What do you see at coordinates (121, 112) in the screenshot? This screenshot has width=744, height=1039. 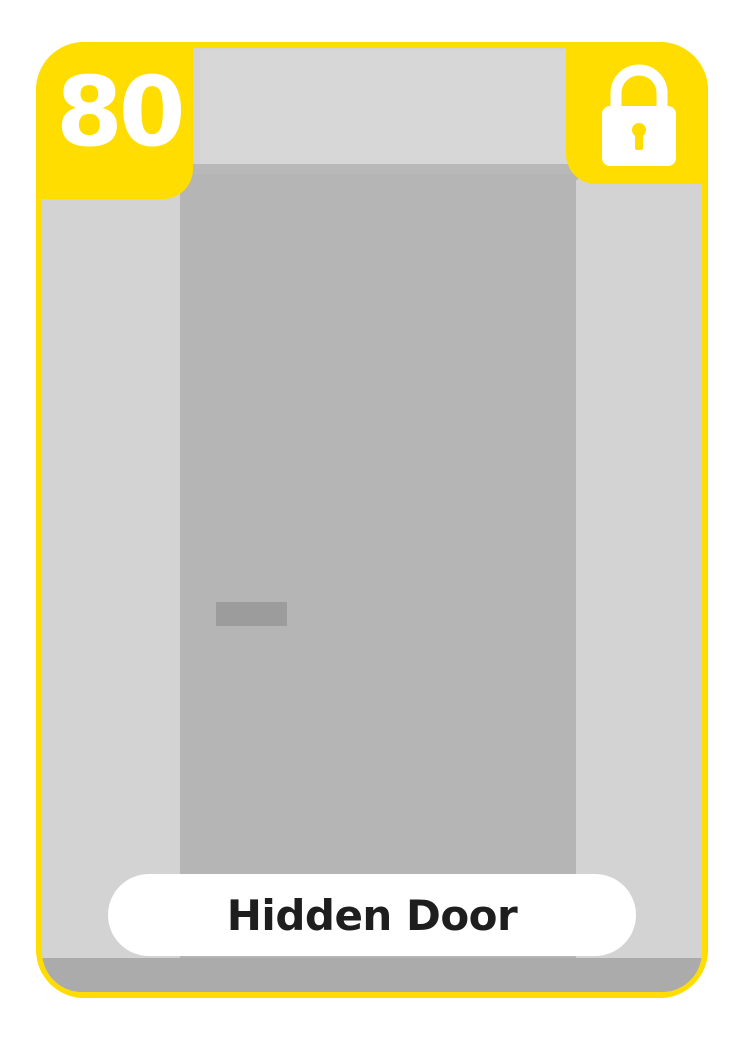 I see `cost-value: 80` at bounding box center [121, 112].